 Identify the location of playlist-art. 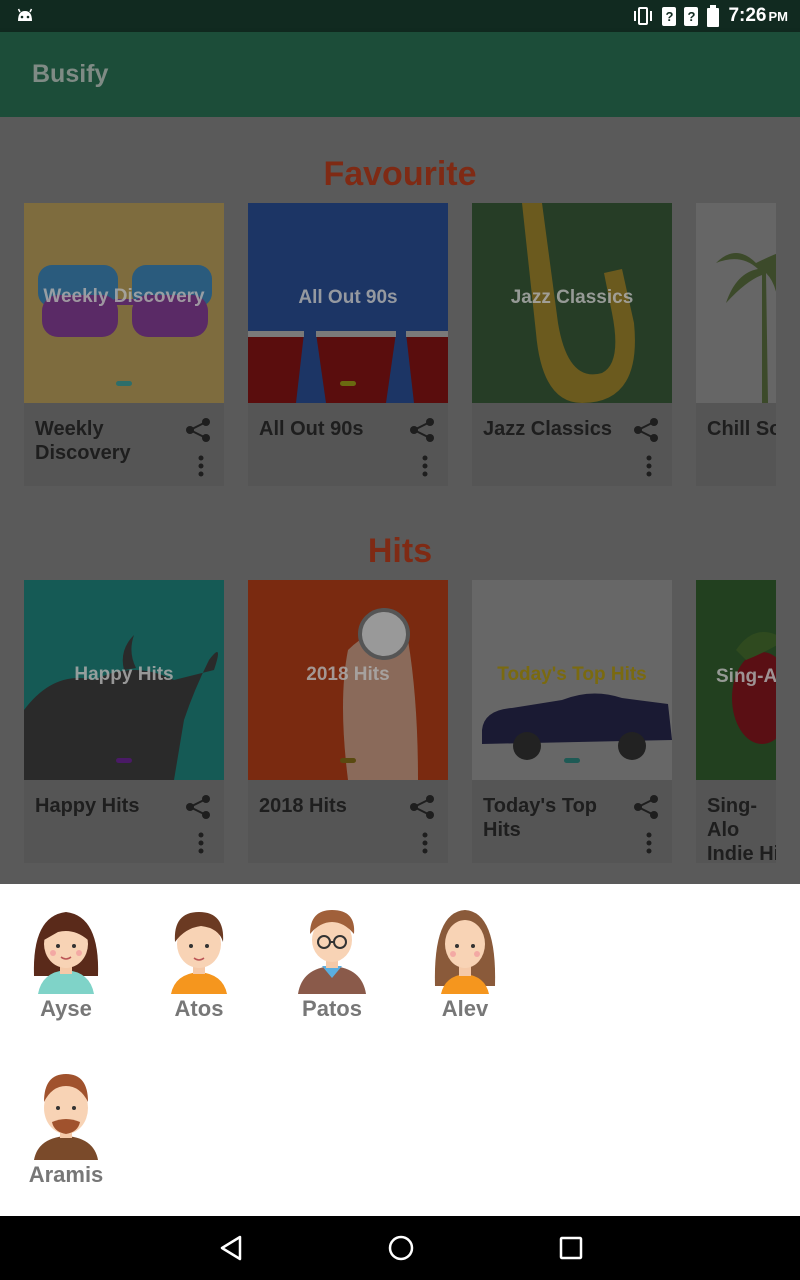
(736, 303).